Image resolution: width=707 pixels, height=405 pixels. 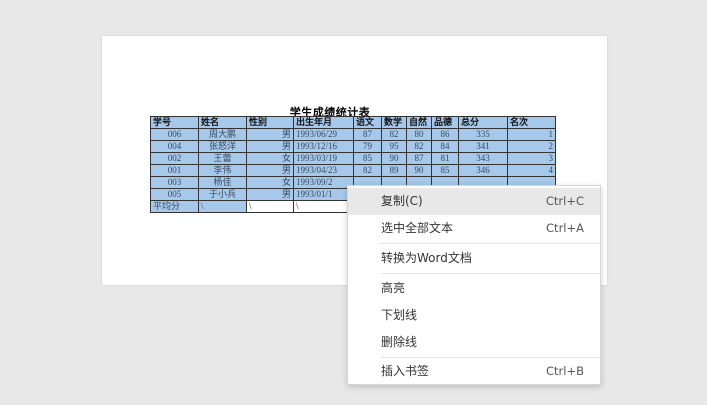 I want to click on header-cell: 学号, so click(x=174, y=122).